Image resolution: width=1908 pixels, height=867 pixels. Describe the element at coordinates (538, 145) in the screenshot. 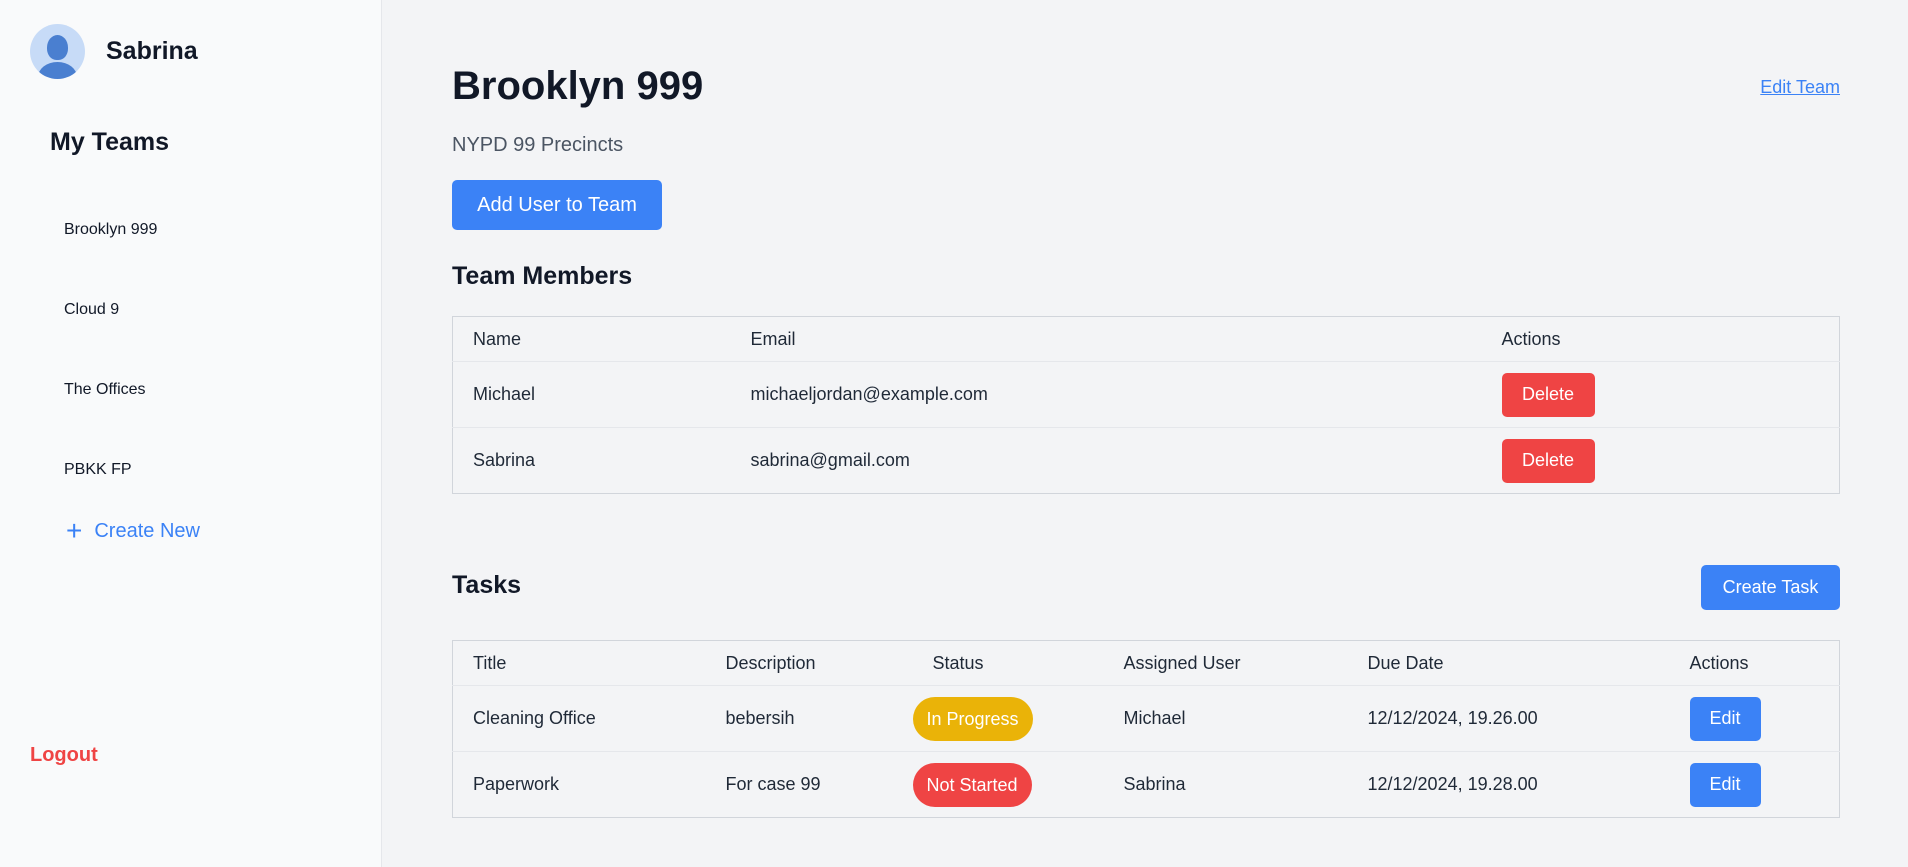

I see `team-description: NYPD 99 Precincts` at that location.